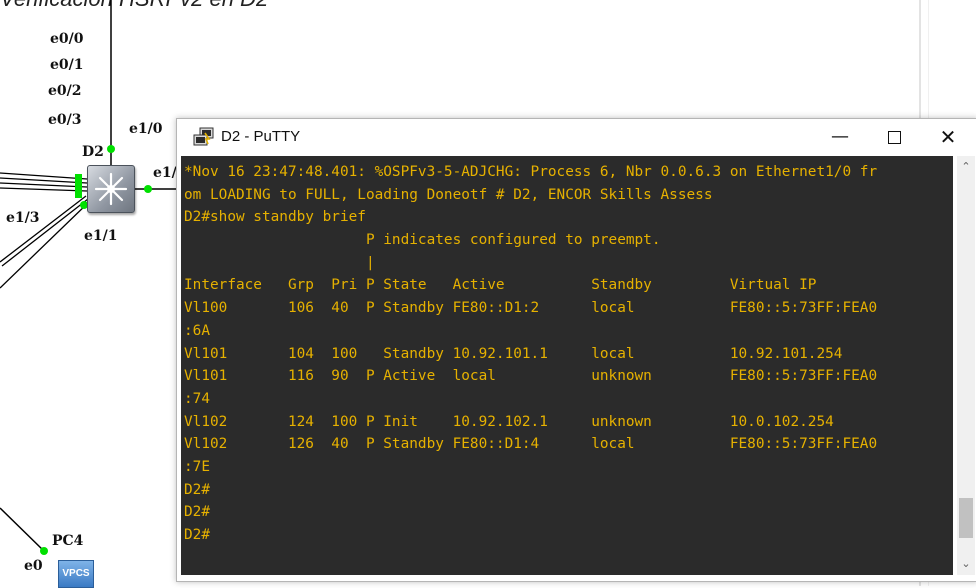 The width and height of the screenshot is (976, 588). What do you see at coordinates (261, 136) in the screenshot?
I see `window-title: D2 - PuTTY` at bounding box center [261, 136].